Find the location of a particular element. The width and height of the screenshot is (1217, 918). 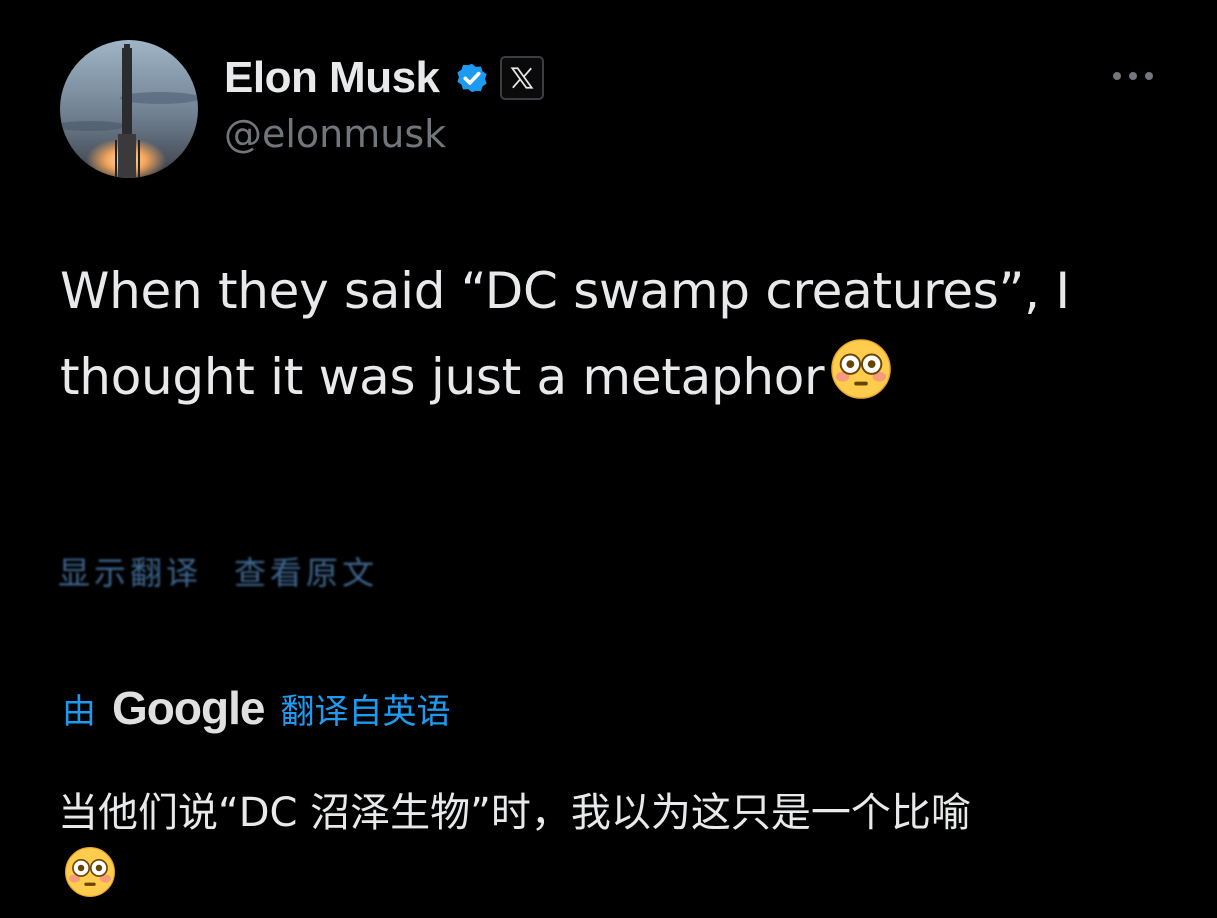

translate-tweet-link: 显示翻译 查看原文 is located at coordinates (218, 571).